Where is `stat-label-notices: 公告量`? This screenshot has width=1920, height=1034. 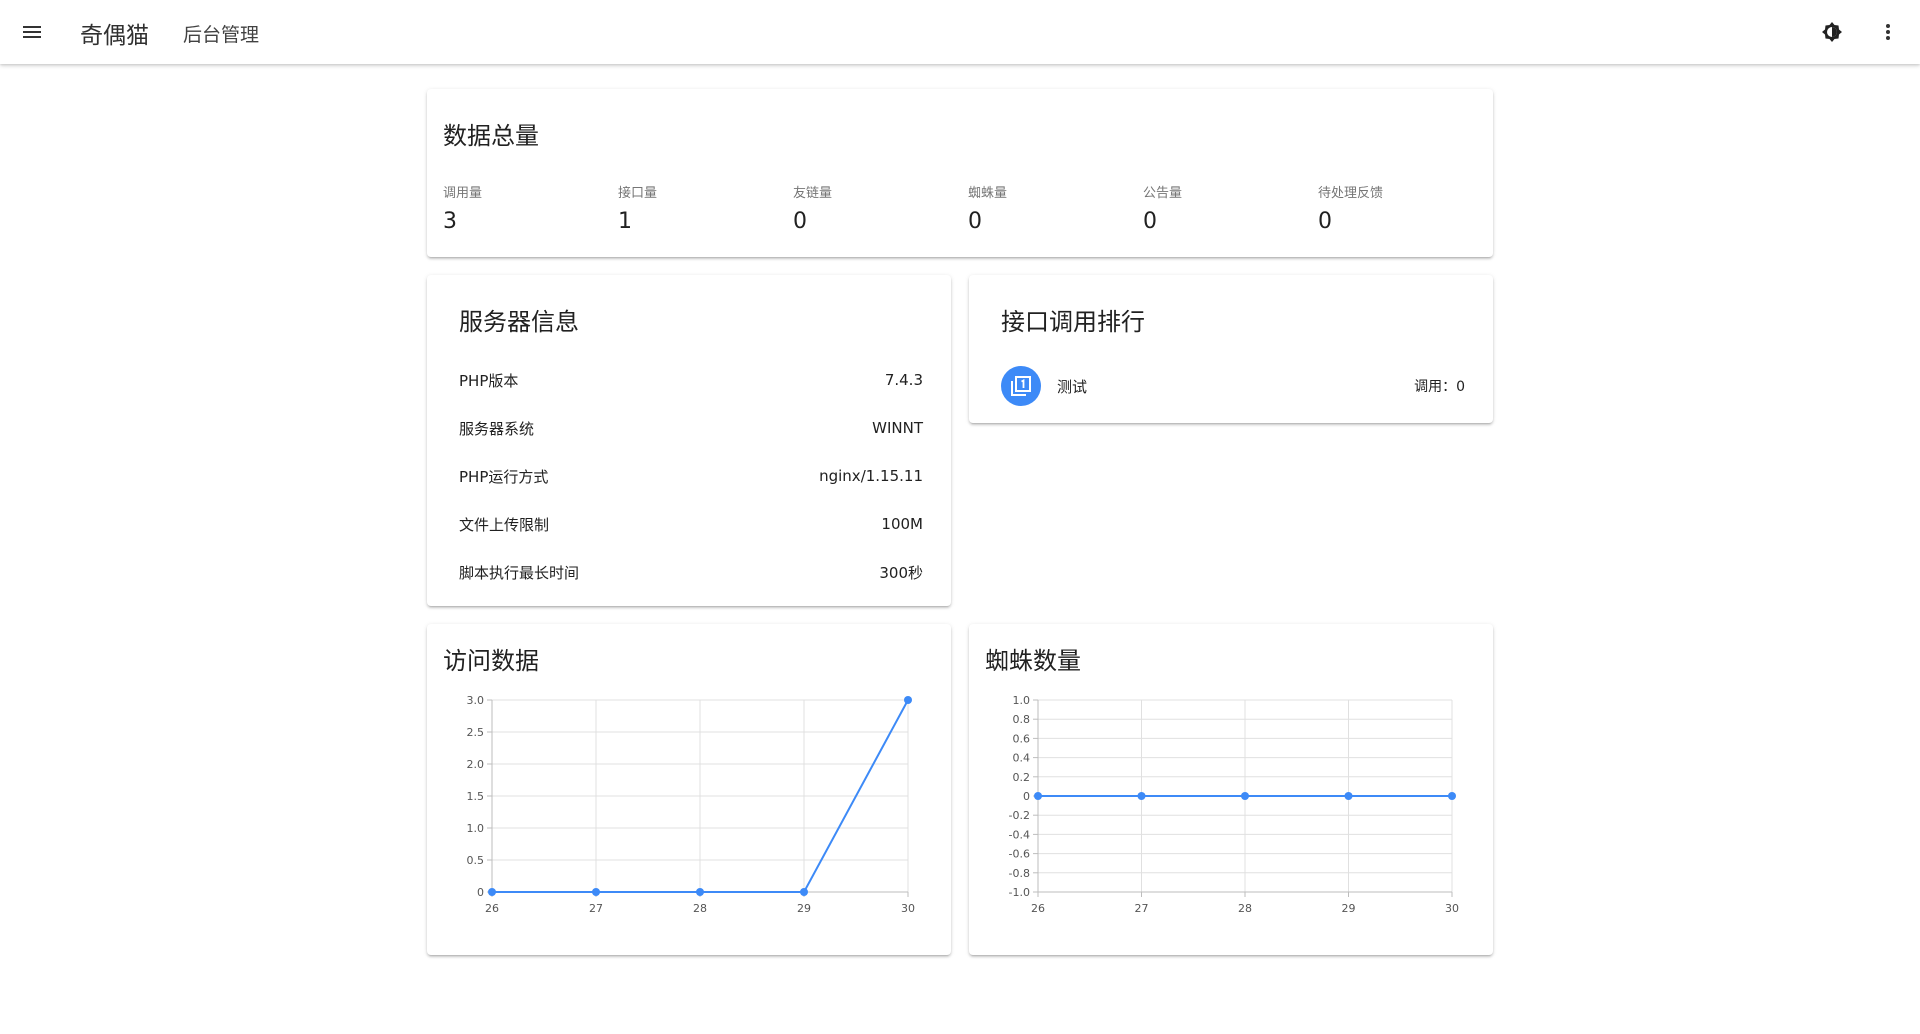
stat-label-notices: 公告量 is located at coordinates (1163, 193).